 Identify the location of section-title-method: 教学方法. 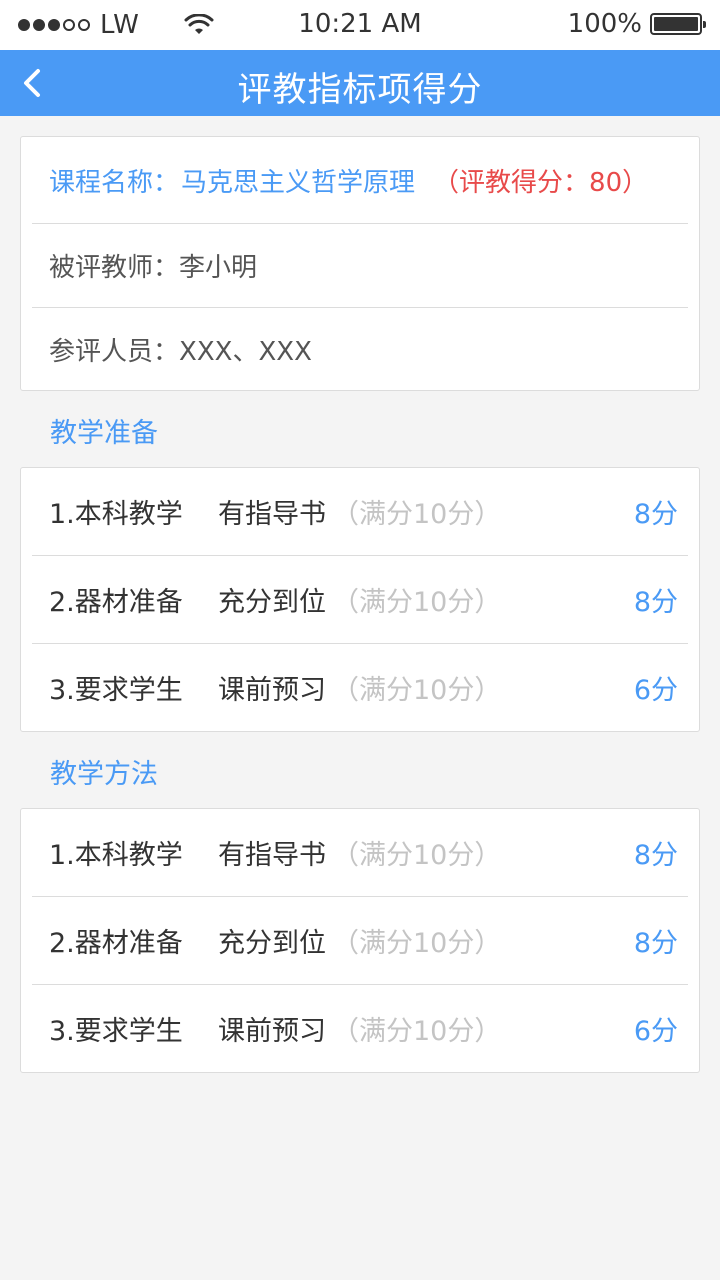
(104, 774).